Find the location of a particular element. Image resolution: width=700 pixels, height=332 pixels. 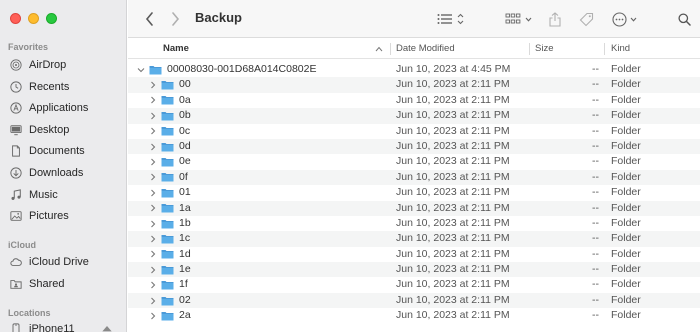

sidebar-item-iphone11: iPhone11 is located at coordinates (65, 326).